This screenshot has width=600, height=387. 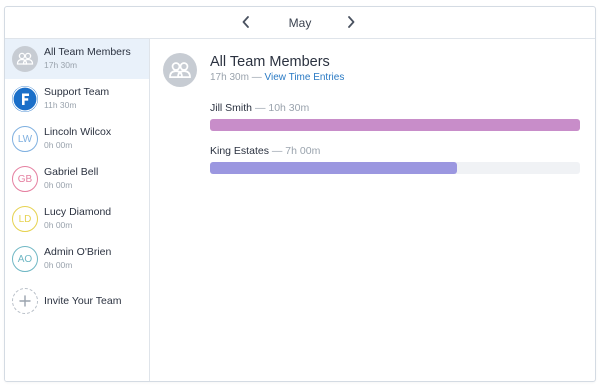 What do you see at coordinates (25, 259) in the screenshot?
I see `avatar-initials: AO` at bounding box center [25, 259].